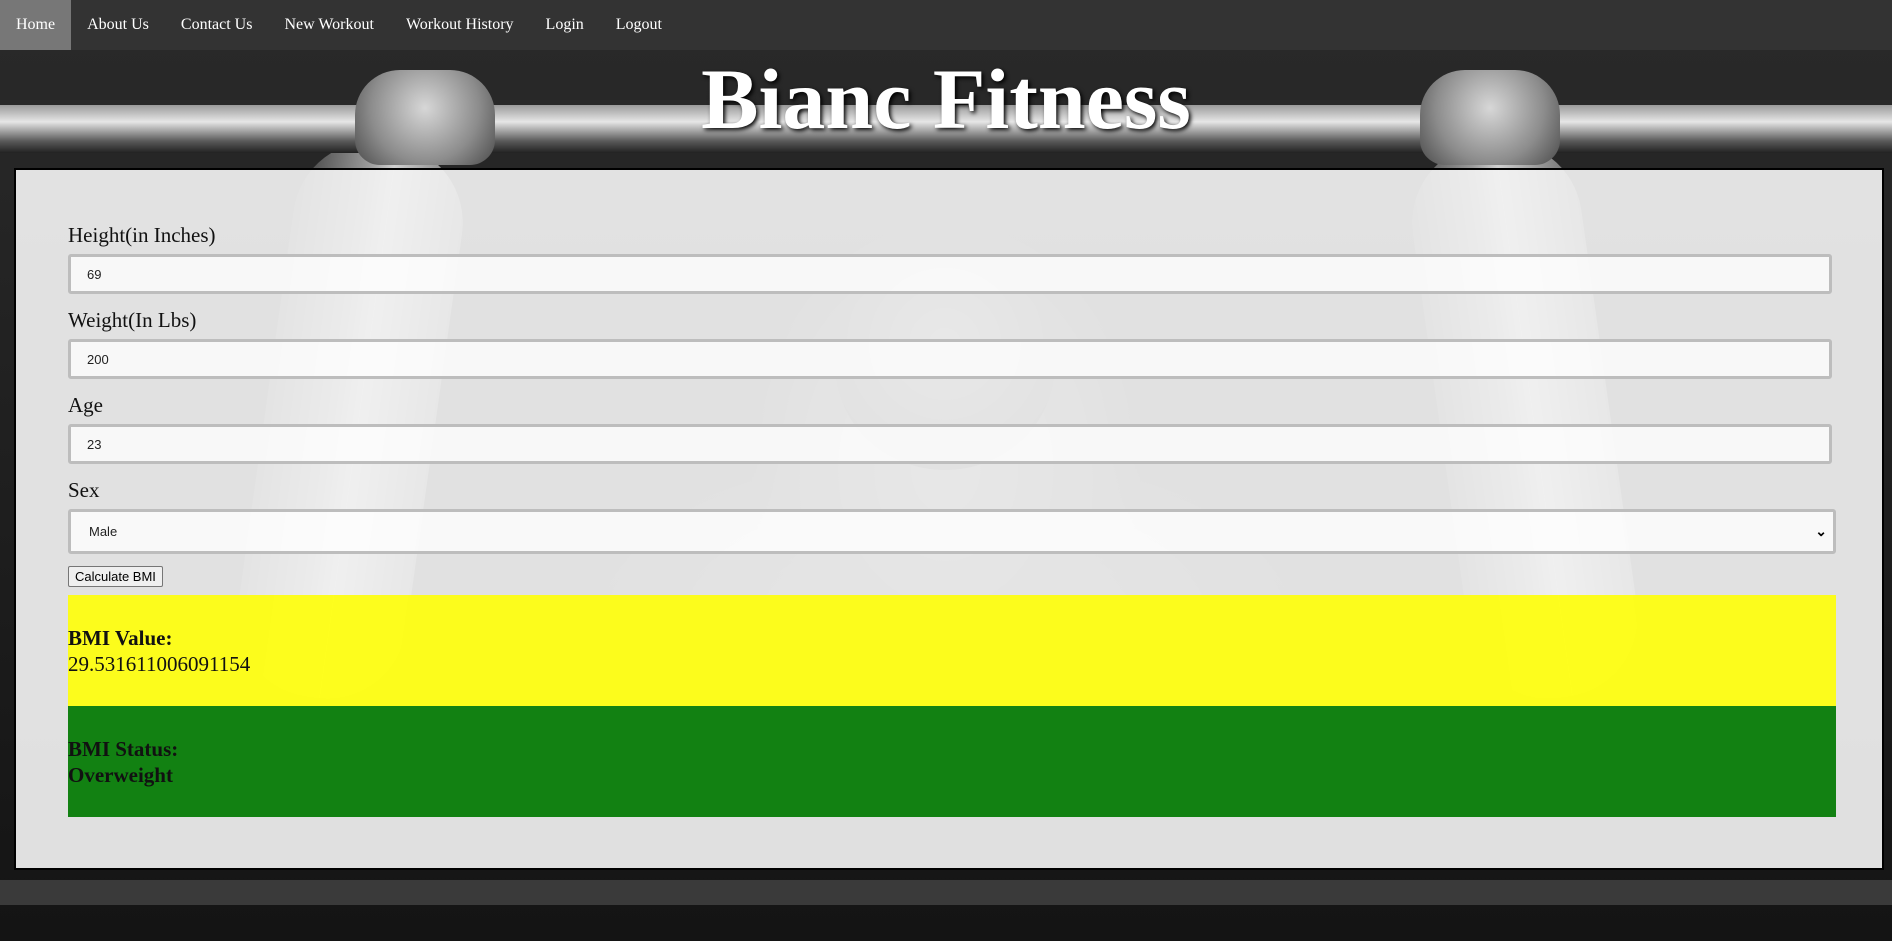  What do you see at coordinates (217, 25) in the screenshot?
I see `nav-contact-us: Contact Us` at bounding box center [217, 25].